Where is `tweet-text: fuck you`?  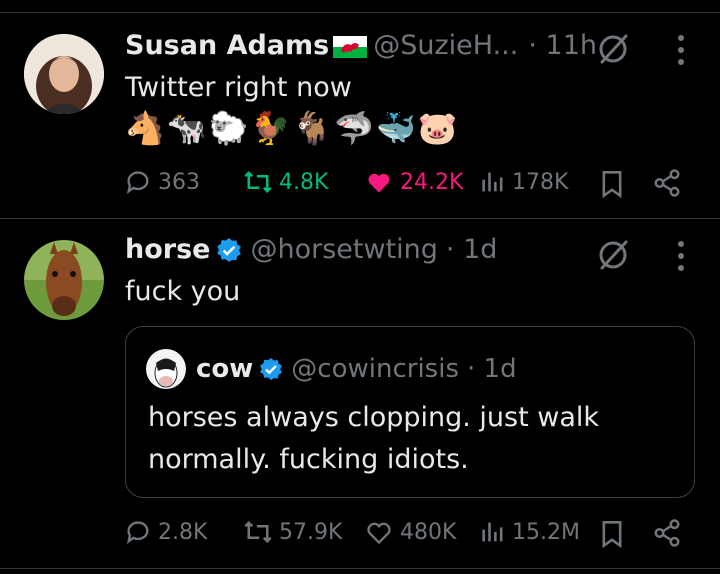 tweet-text: fuck you is located at coordinates (183, 291).